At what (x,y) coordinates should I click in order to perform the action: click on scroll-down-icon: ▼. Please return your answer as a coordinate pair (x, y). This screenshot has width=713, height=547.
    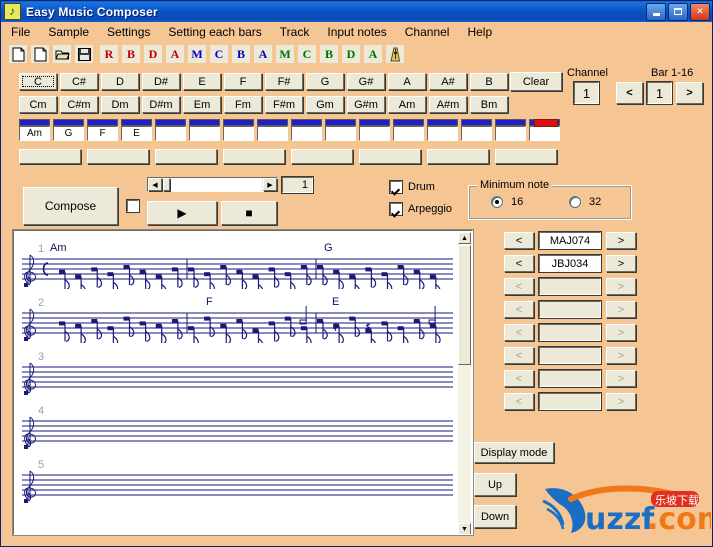
    Looking at the image, I should click on (464, 528).